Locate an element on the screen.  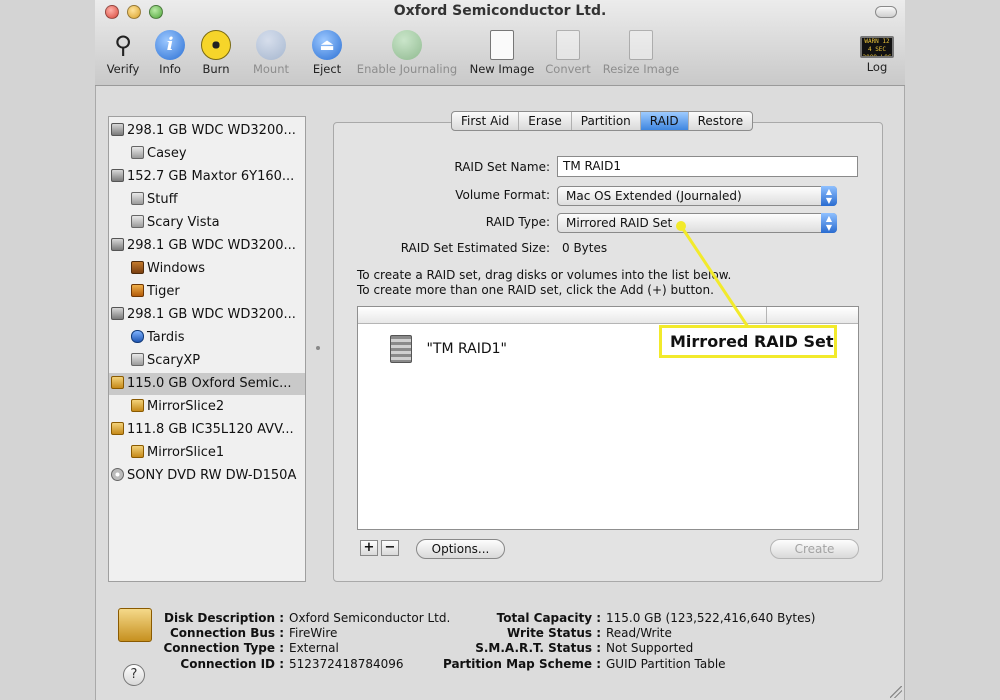
write-status-label: Write Status : is located at coordinates (554, 633).